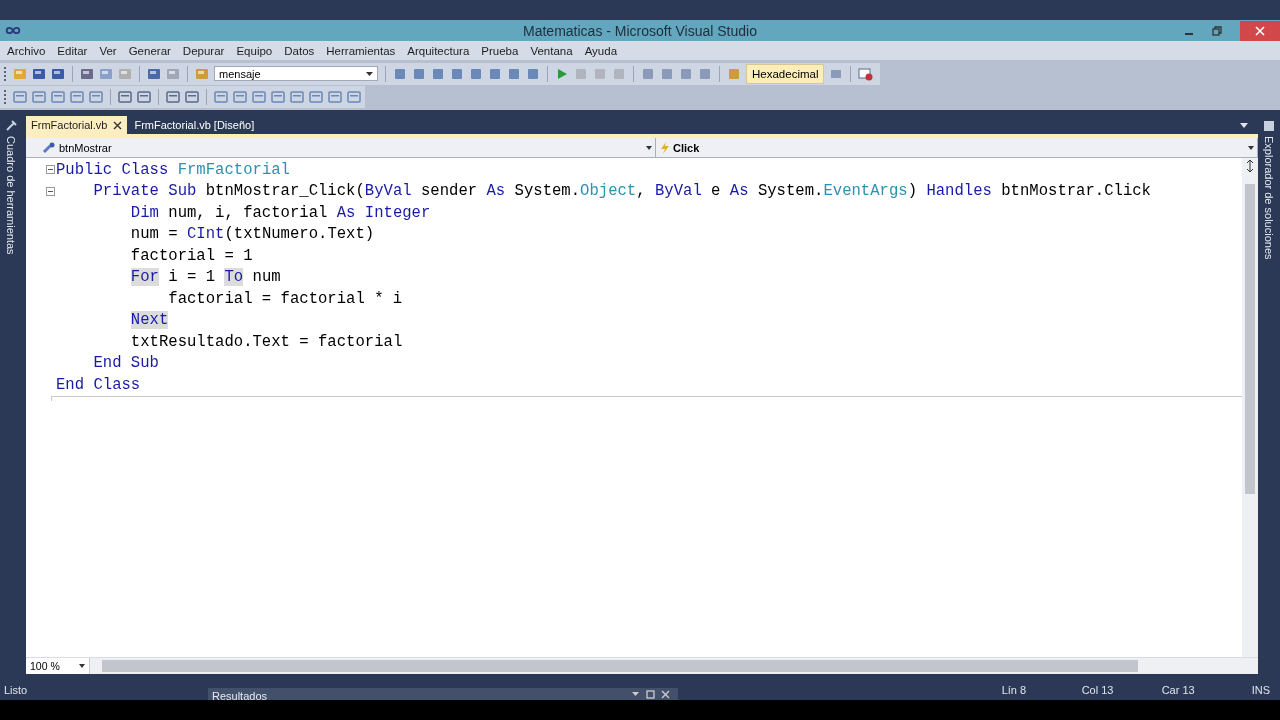 This screenshot has width=1280, height=720. What do you see at coordinates (640, 30) in the screenshot?
I see `window-title: Matematicas - Microsoft Visual Studio` at bounding box center [640, 30].